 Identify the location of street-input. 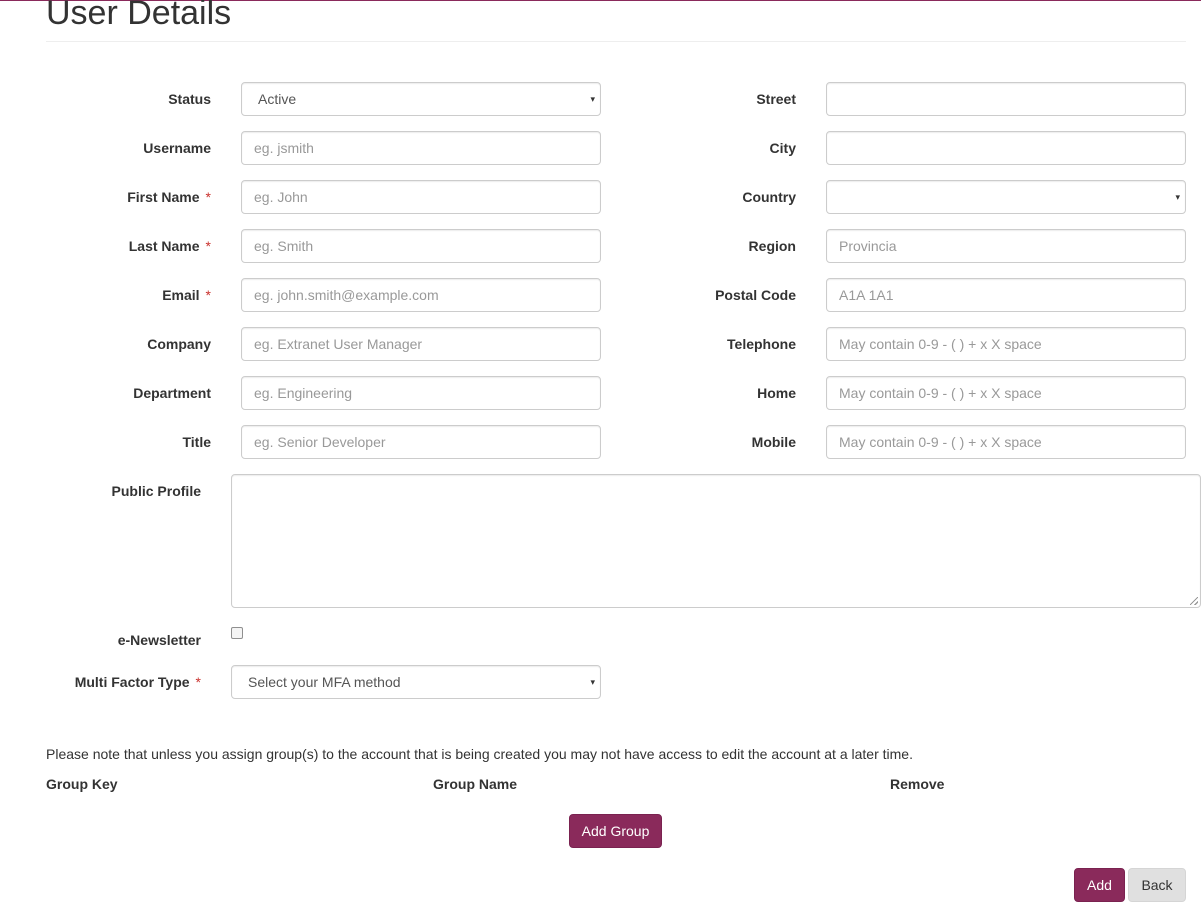
(1006, 99).